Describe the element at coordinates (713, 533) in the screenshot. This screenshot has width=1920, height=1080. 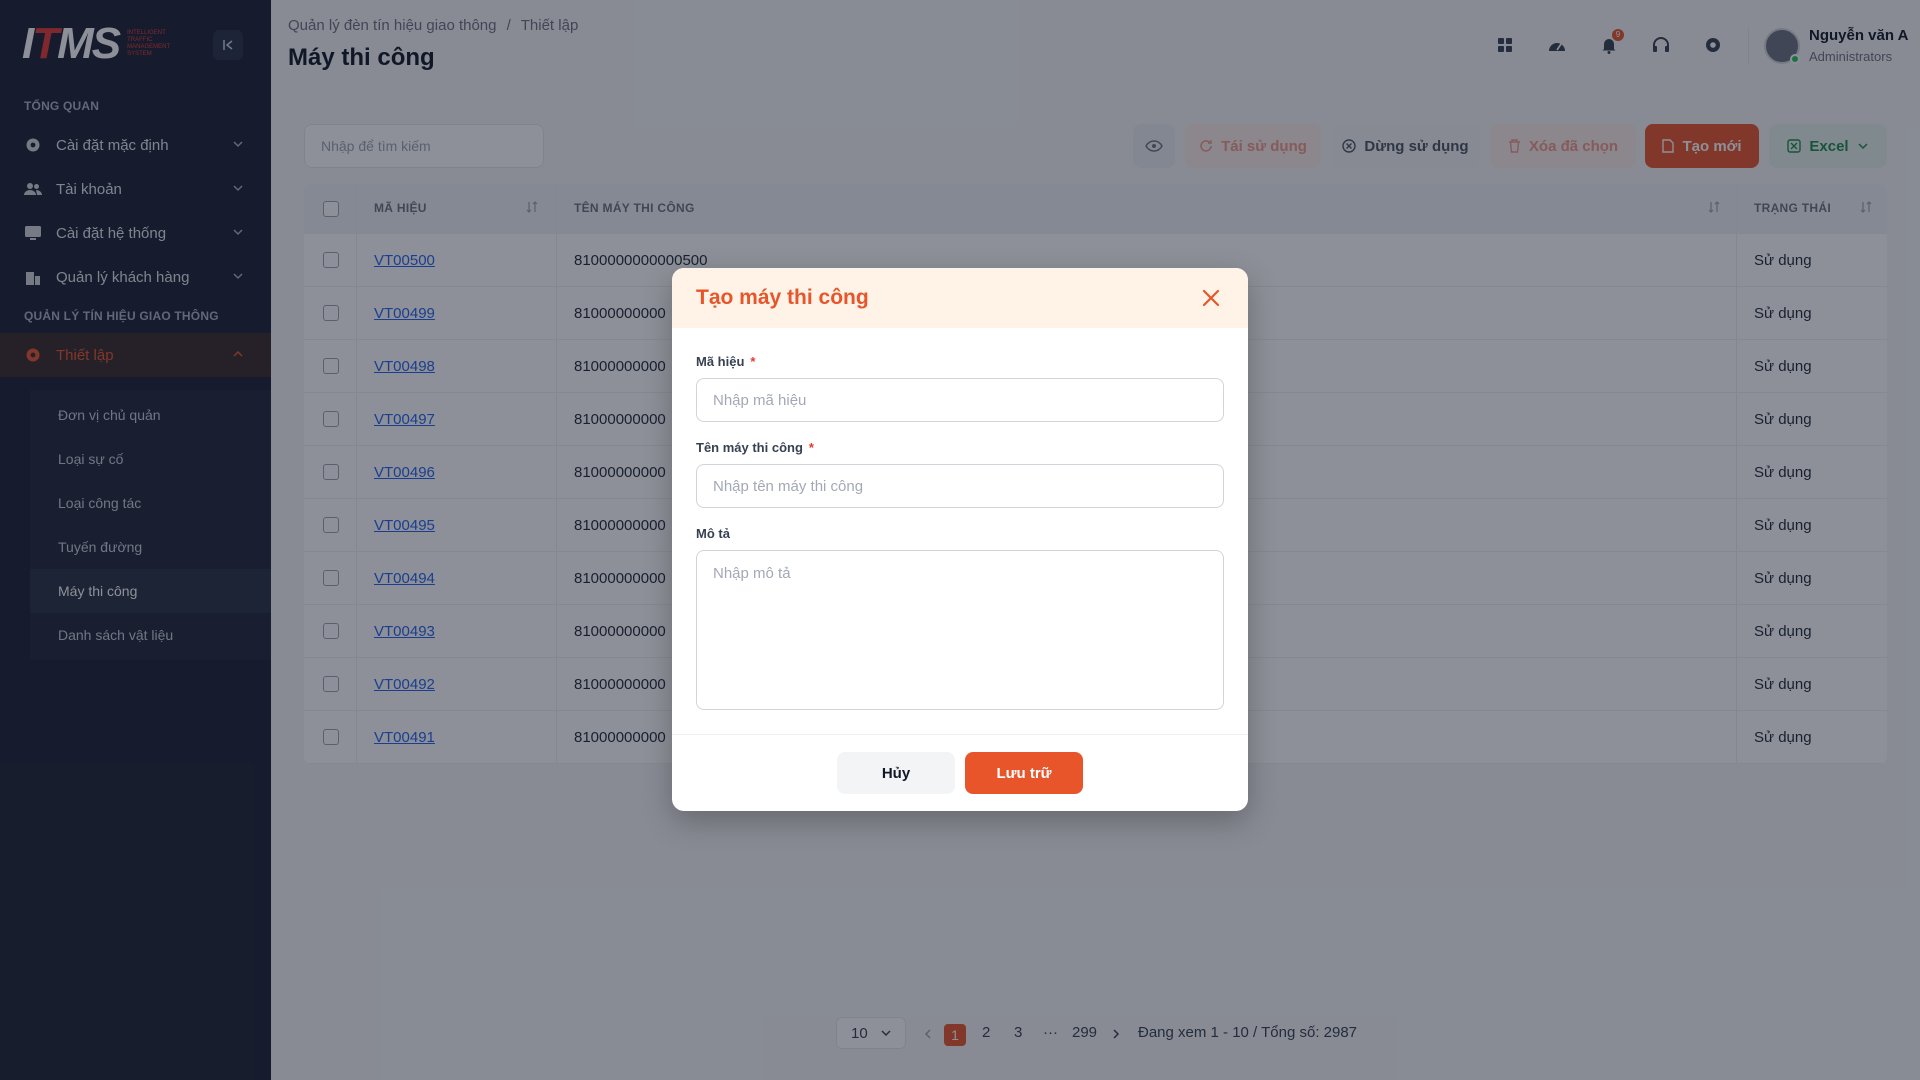
I see `description-label: Mô tả` at that location.